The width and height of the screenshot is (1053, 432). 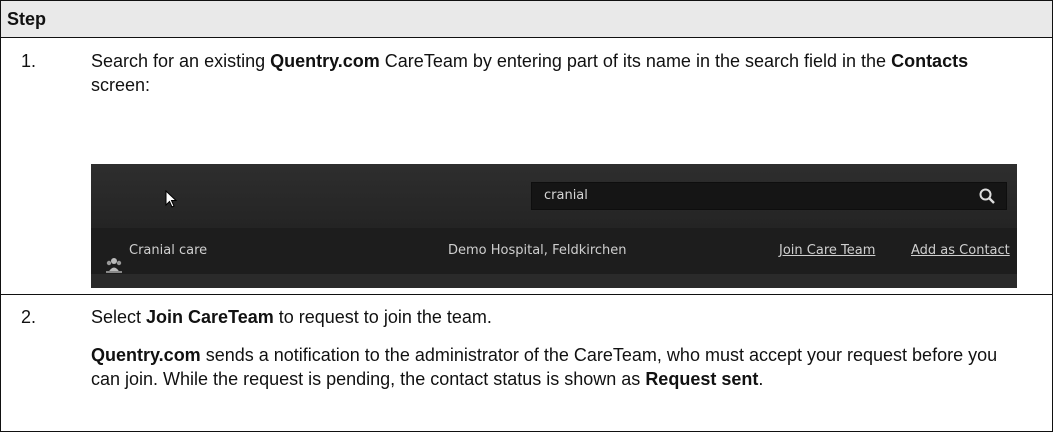 What do you see at coordinates (827, 250) in the screenshot?
I see `join-care-team-link: Join Care Team` at bounding box center [827, 250].